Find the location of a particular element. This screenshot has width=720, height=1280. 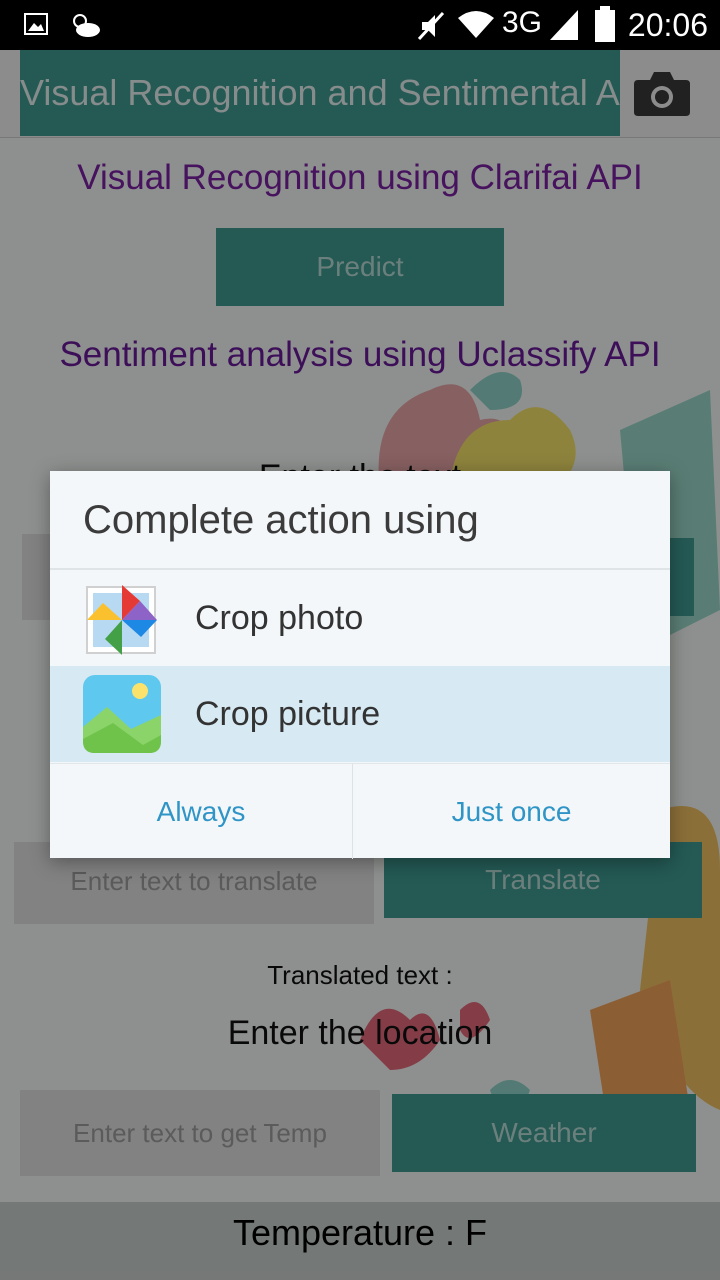

dialog-title: Complete action using is located at coordinates (281, 520).